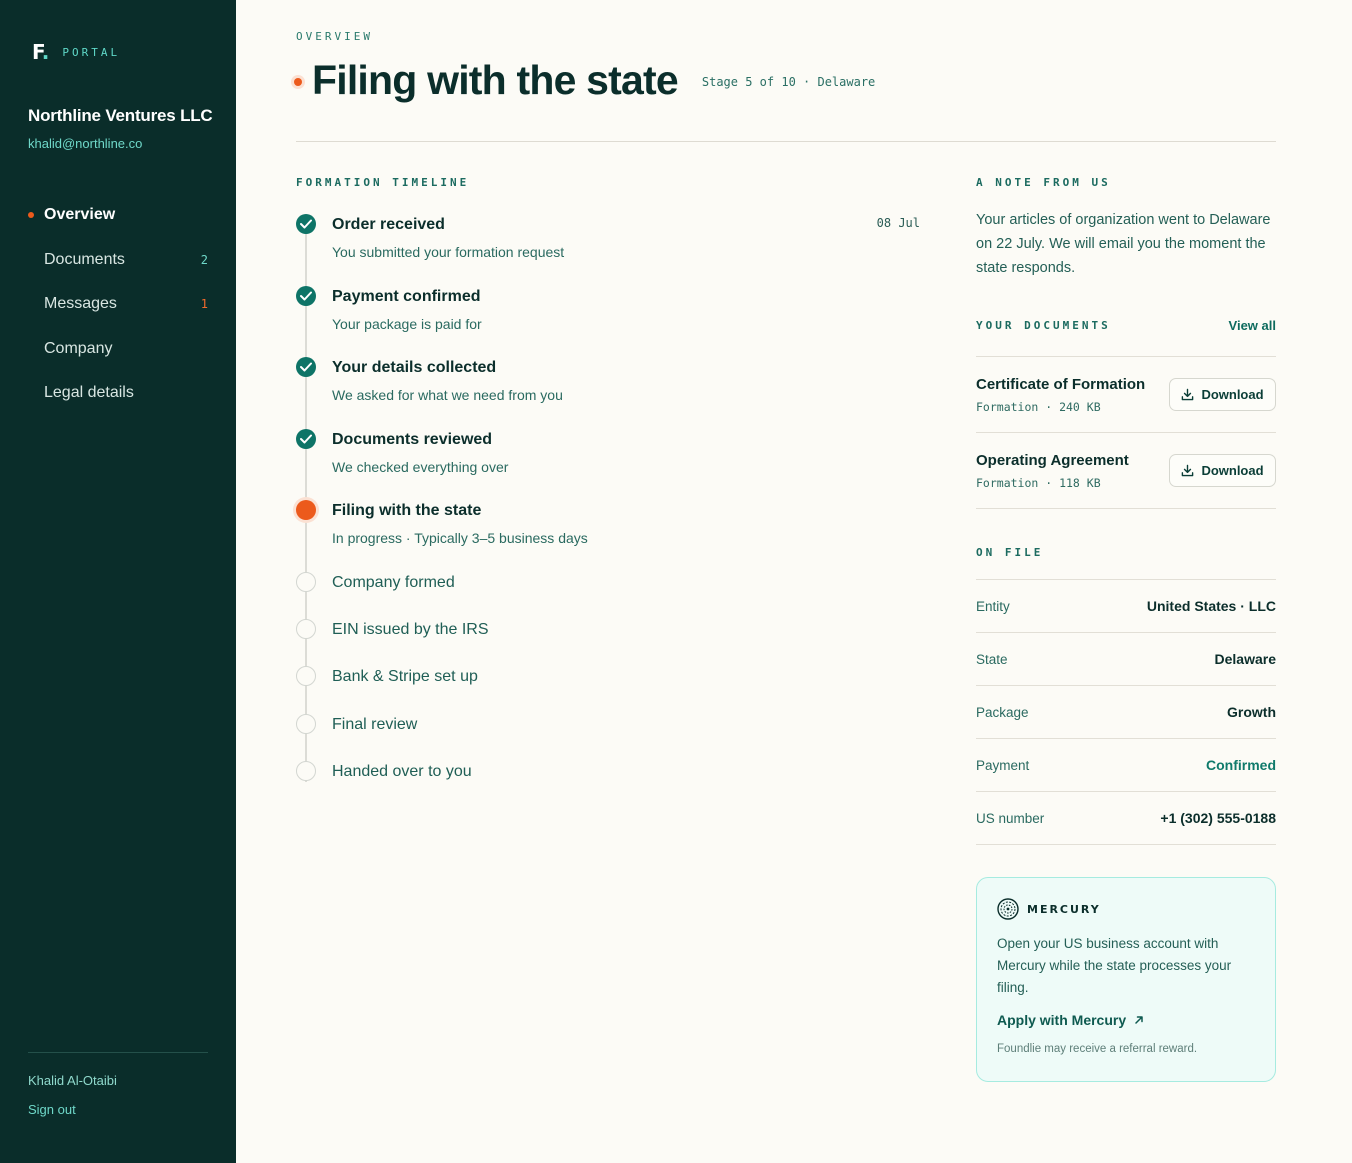  I want to click on promo-disclaimer: Foundlie may receive a referral reward., so click(1097, 1049).